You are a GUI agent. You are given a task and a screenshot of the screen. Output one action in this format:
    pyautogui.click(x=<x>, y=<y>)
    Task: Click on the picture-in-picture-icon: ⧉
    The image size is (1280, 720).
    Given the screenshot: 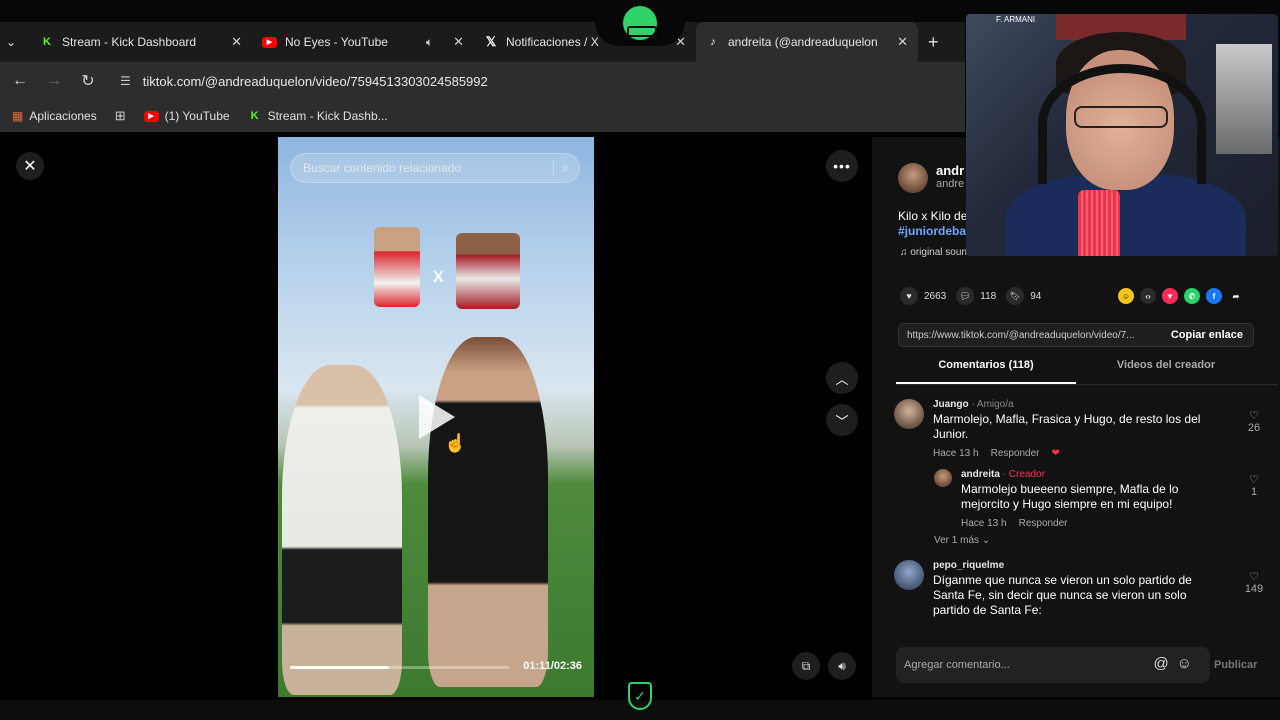 What is the action you would take?
    pyautogui.click(x=806, y=665)
    